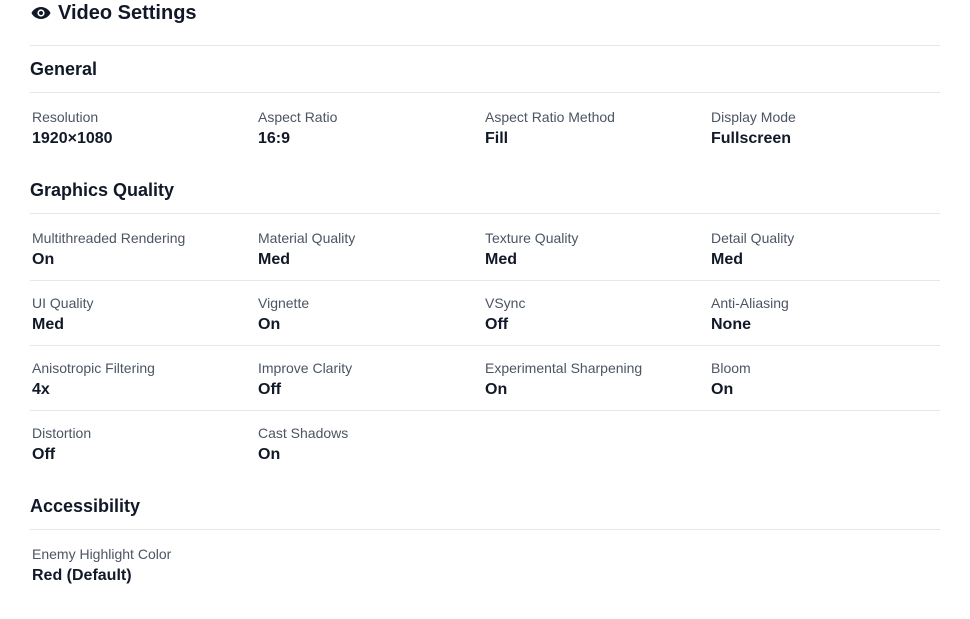 This screenshot has height=619, width=970. Describe the element at coordinates (93, 368) in the screenshot. I see `setting-label: Anisotropic Filtering` at that location.